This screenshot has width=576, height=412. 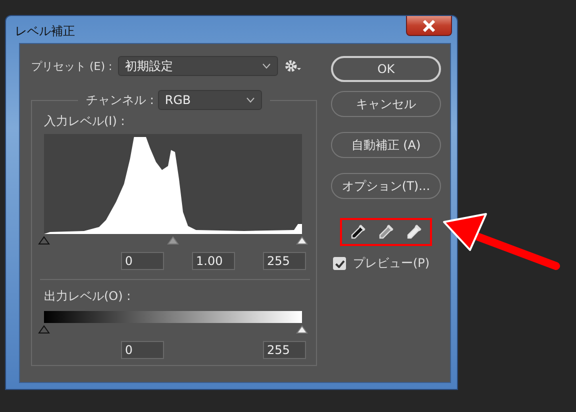 I want to click on output-levels-label: 出力レベル(O) :, so click(x=88, y=296).